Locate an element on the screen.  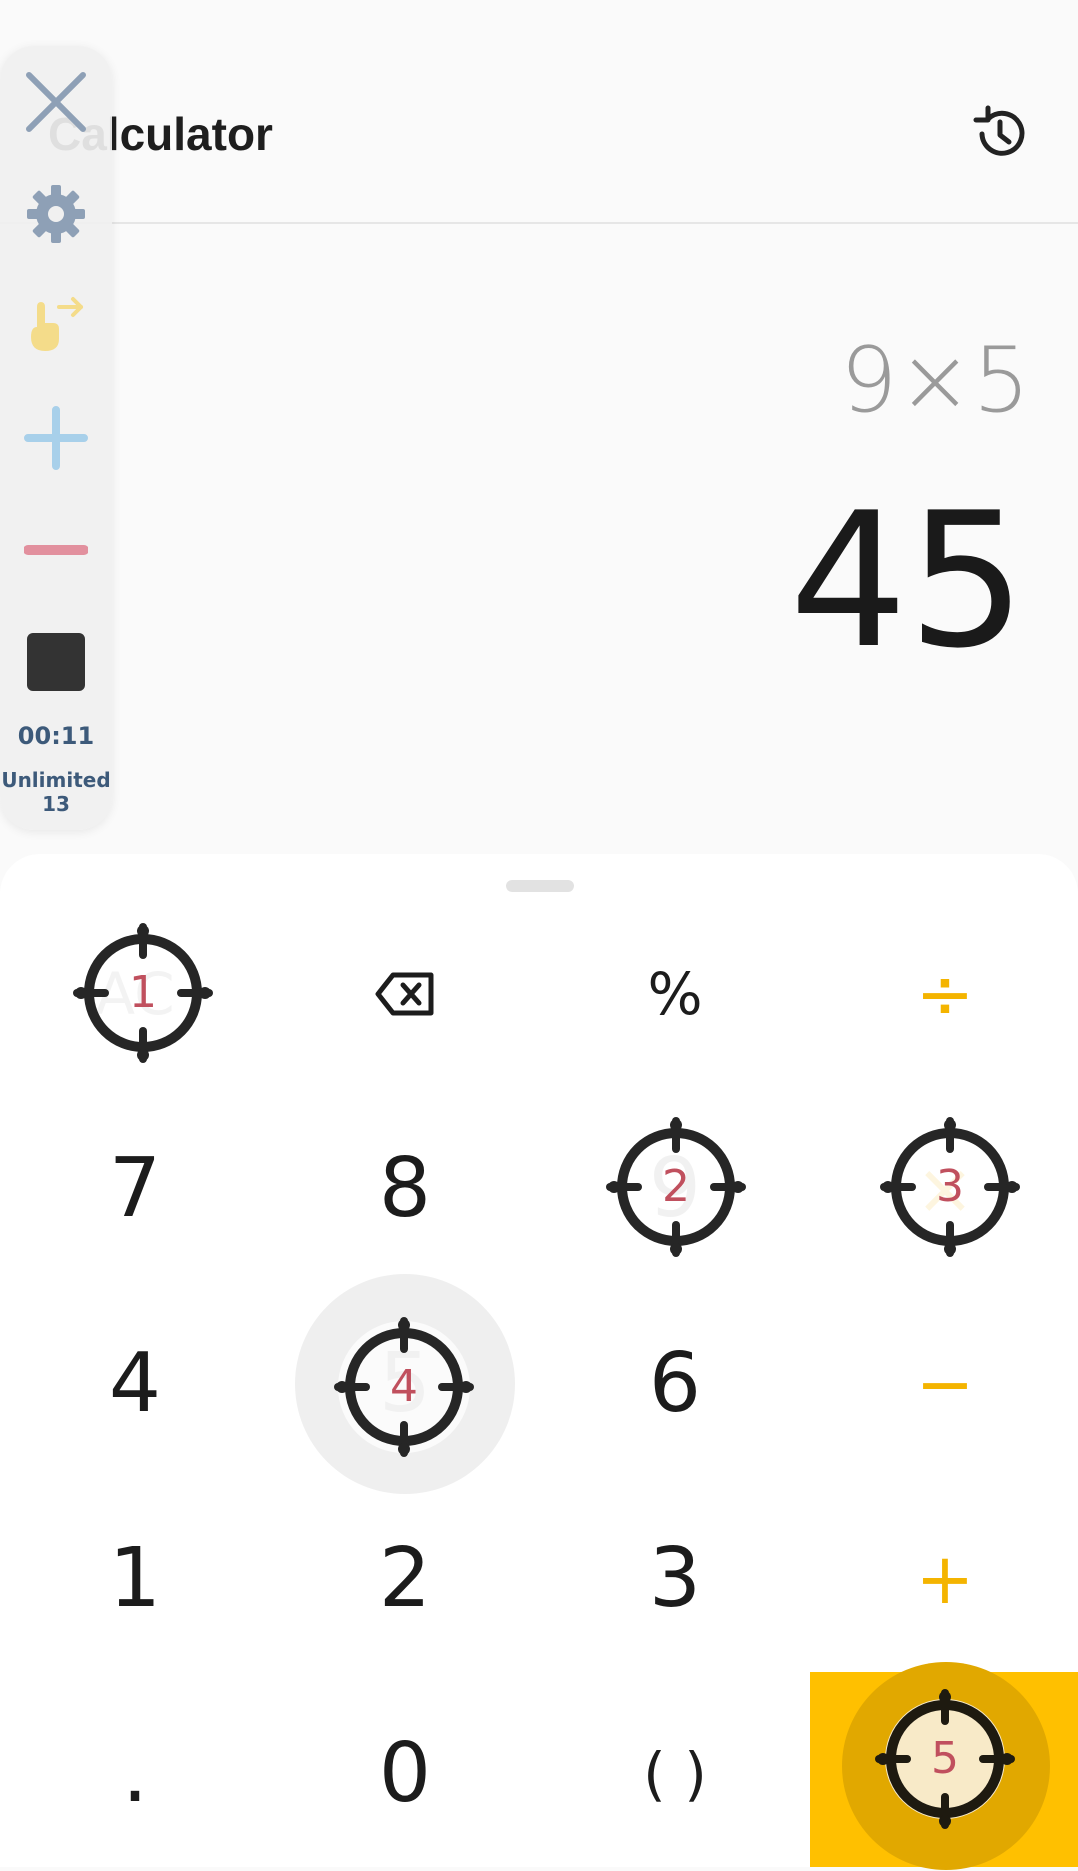
stop-icon is located at coordinates (56, 662).